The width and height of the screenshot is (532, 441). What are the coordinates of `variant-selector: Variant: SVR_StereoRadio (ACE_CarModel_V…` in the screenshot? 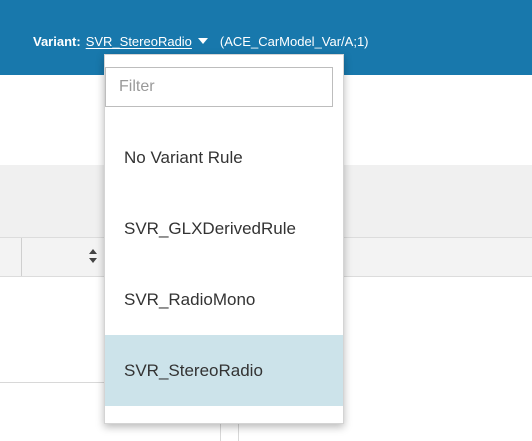 It's located at (201, 41).